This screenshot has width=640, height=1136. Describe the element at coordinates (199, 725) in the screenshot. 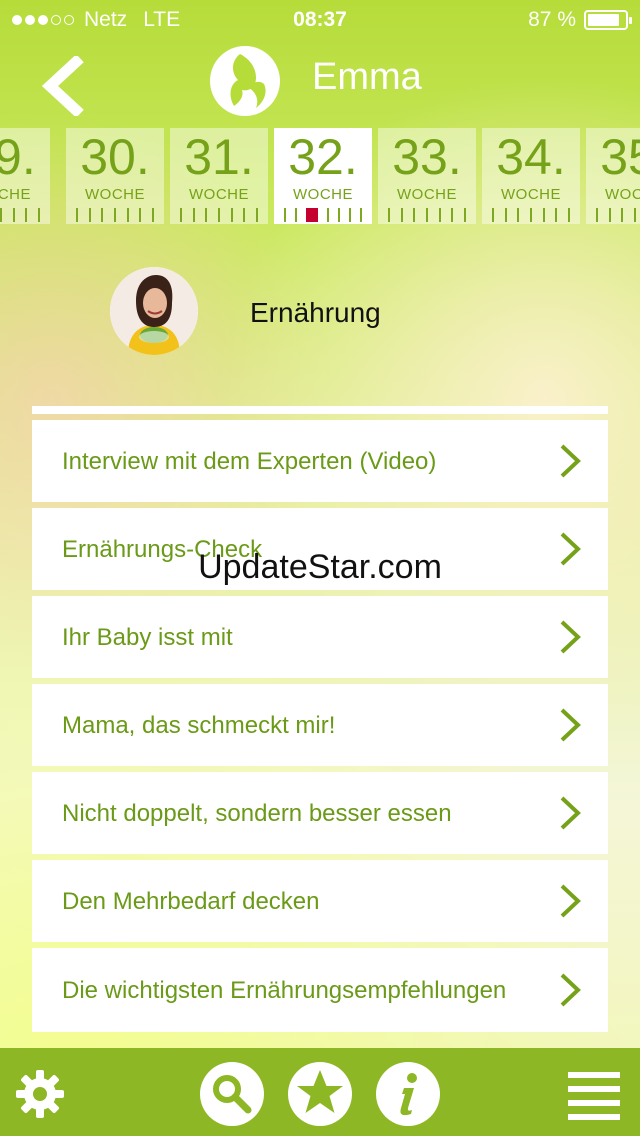

I see `list-item-label: Mama, das schmeckt mir!` at that location.